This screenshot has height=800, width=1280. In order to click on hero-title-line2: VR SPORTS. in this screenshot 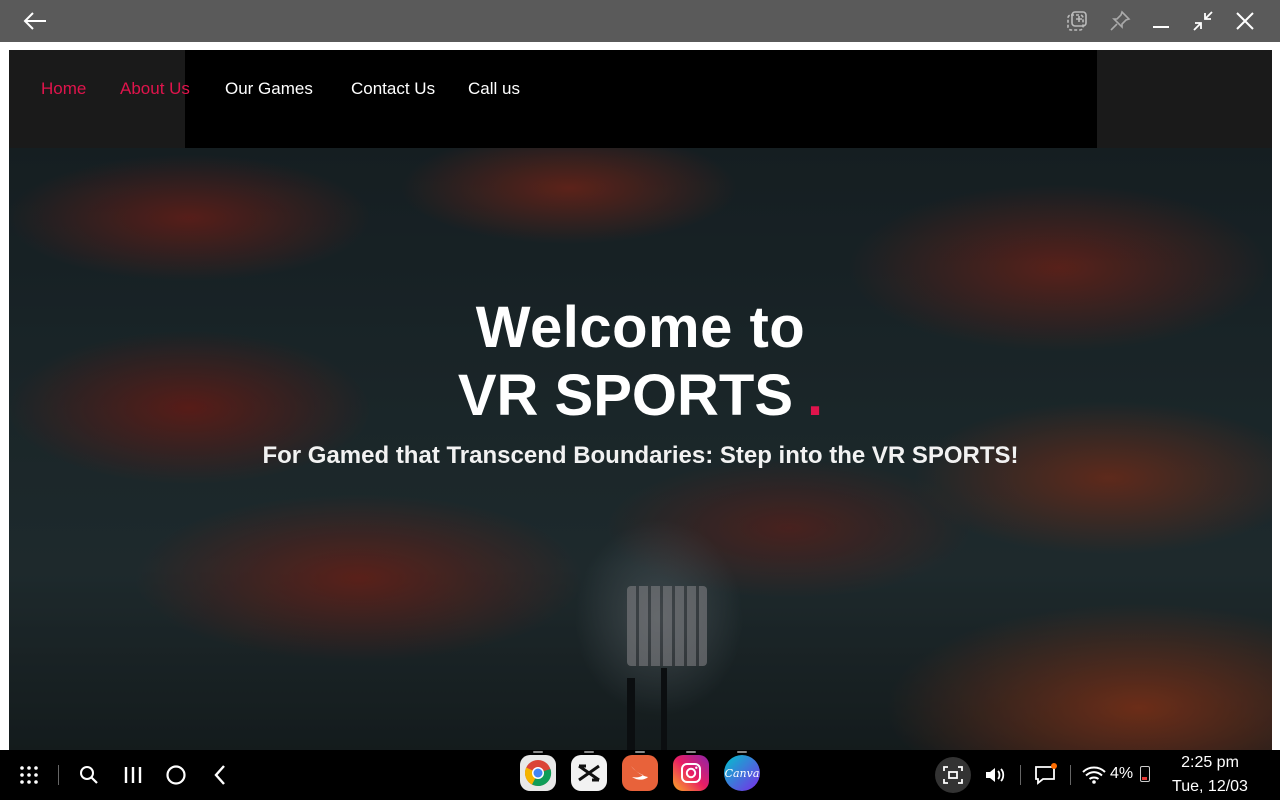, I will do `click(640, 395)`.